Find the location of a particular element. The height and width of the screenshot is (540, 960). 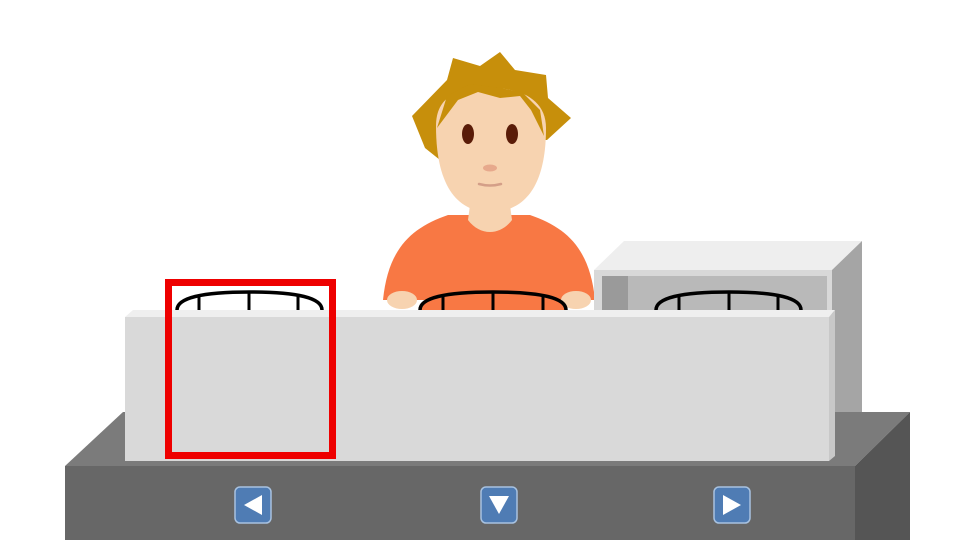

drop-down-button is located at coordinates (499, 505).